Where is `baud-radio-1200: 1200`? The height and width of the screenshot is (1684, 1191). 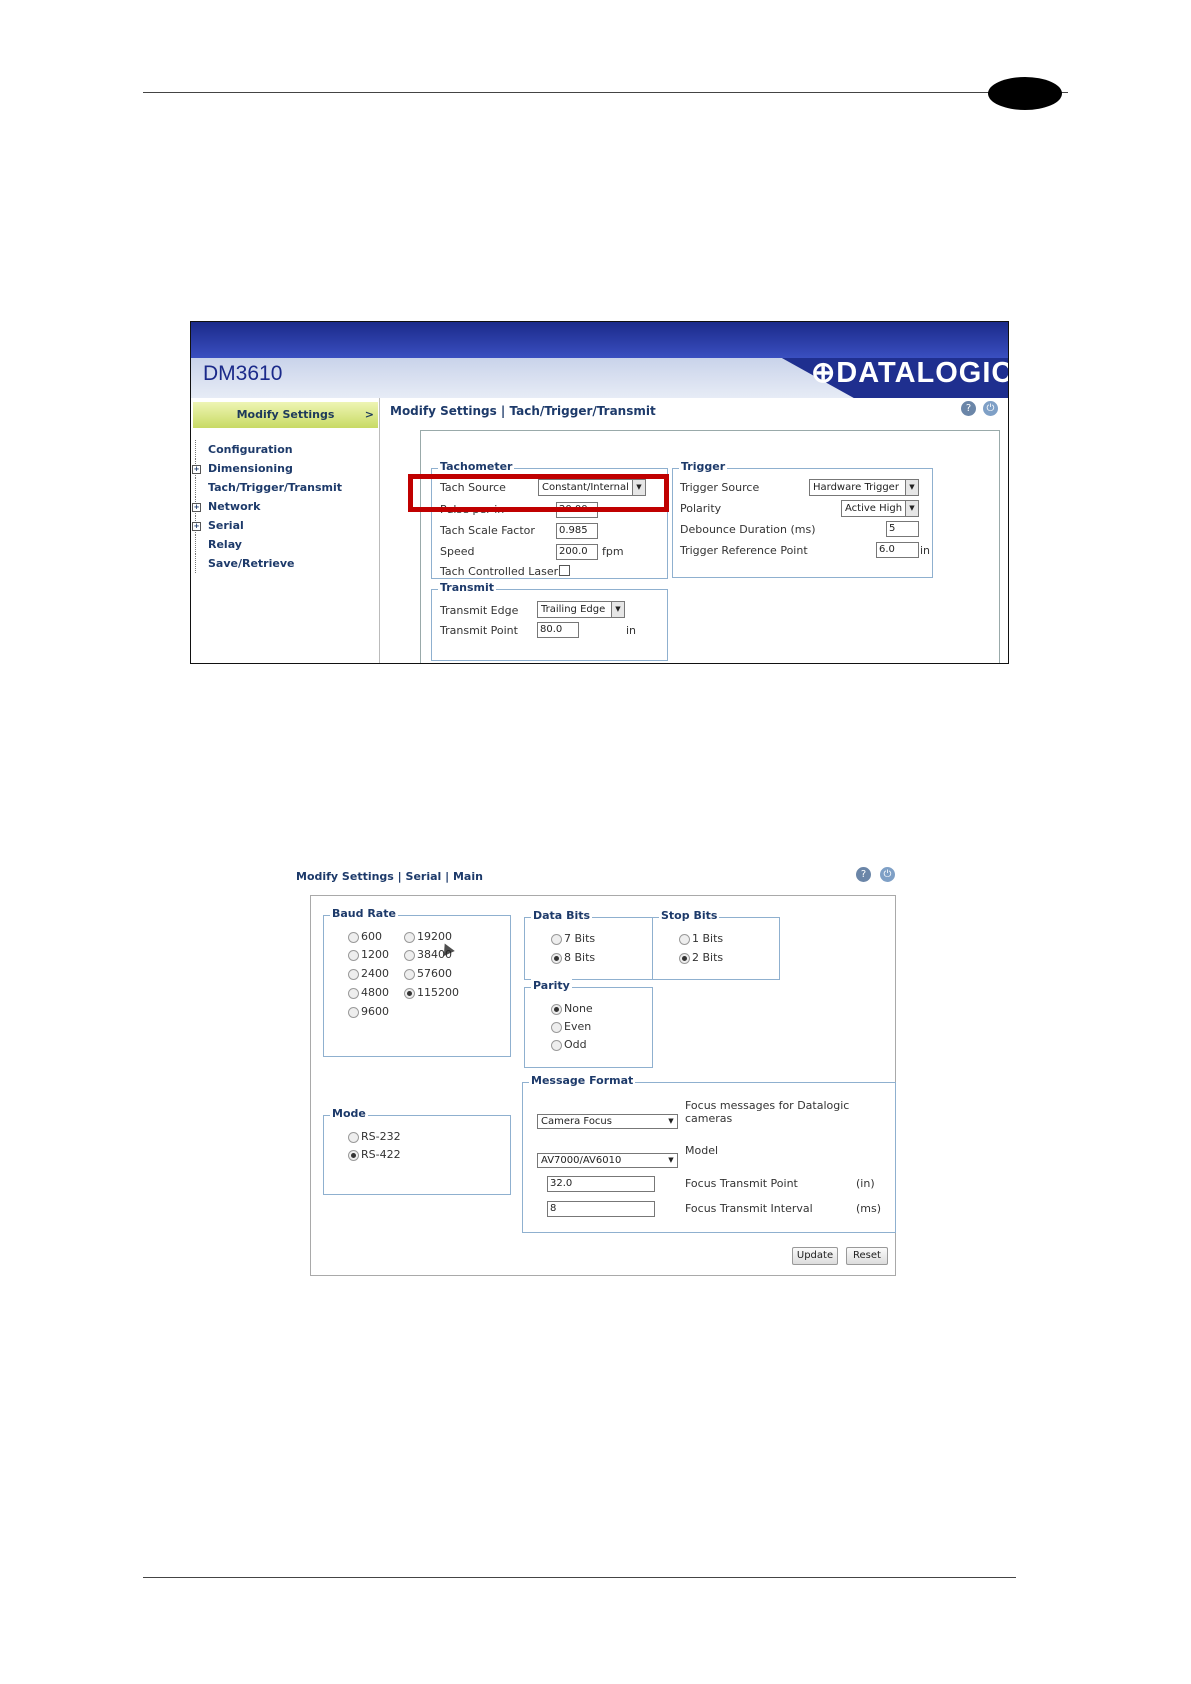 baud-radio-1200: 1200 is located at coordinates (368, 955).